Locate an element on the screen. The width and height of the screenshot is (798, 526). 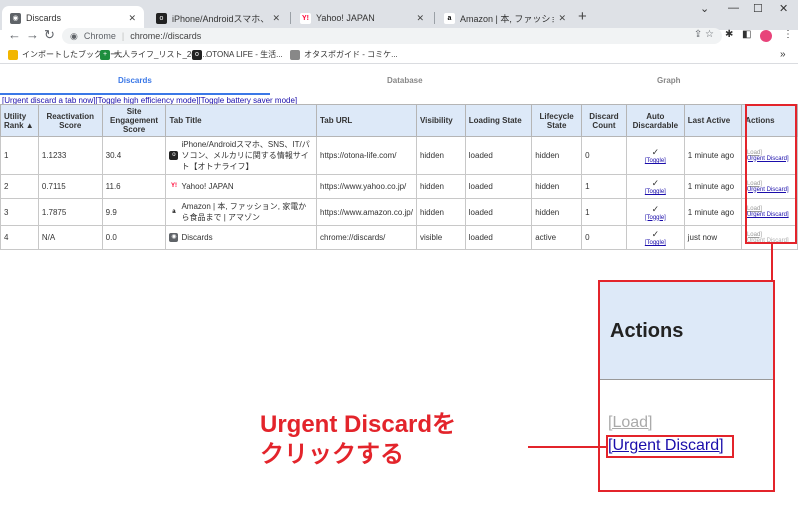
instruction-line-2: クリックする is located at coordinates (332, 454).